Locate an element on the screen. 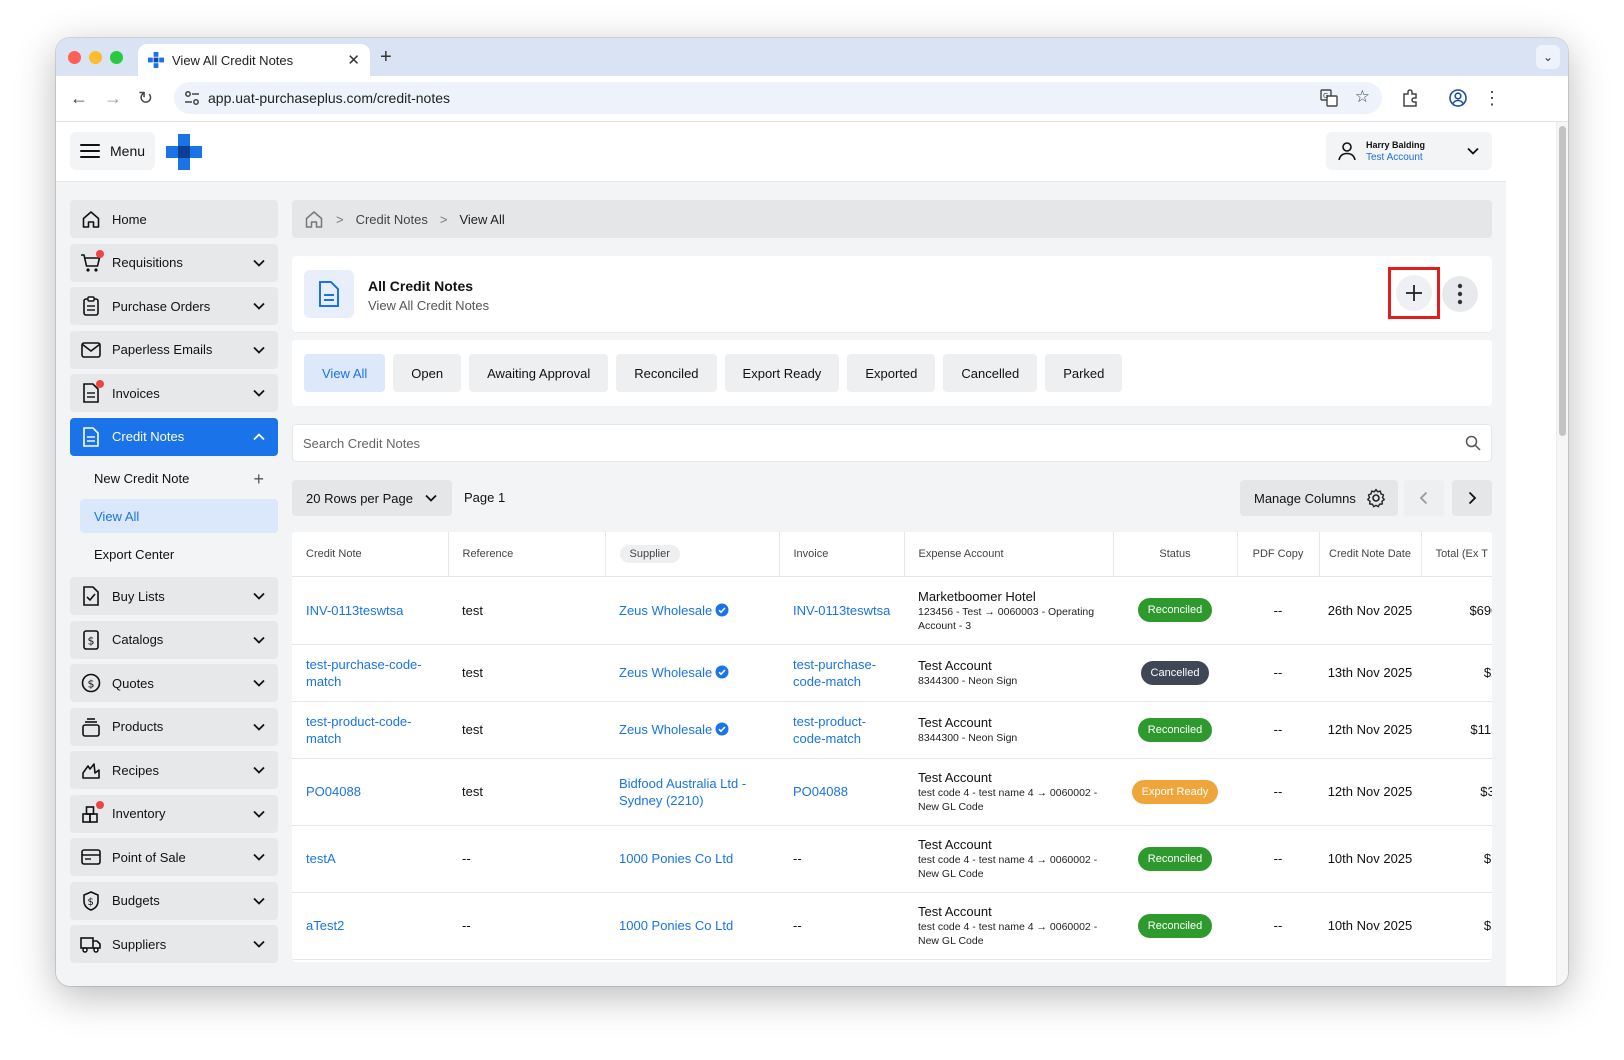 This screenshot has height=1060, width=1624. manage-columns-button: Manage Columns is located at coordinates (1319, 498).